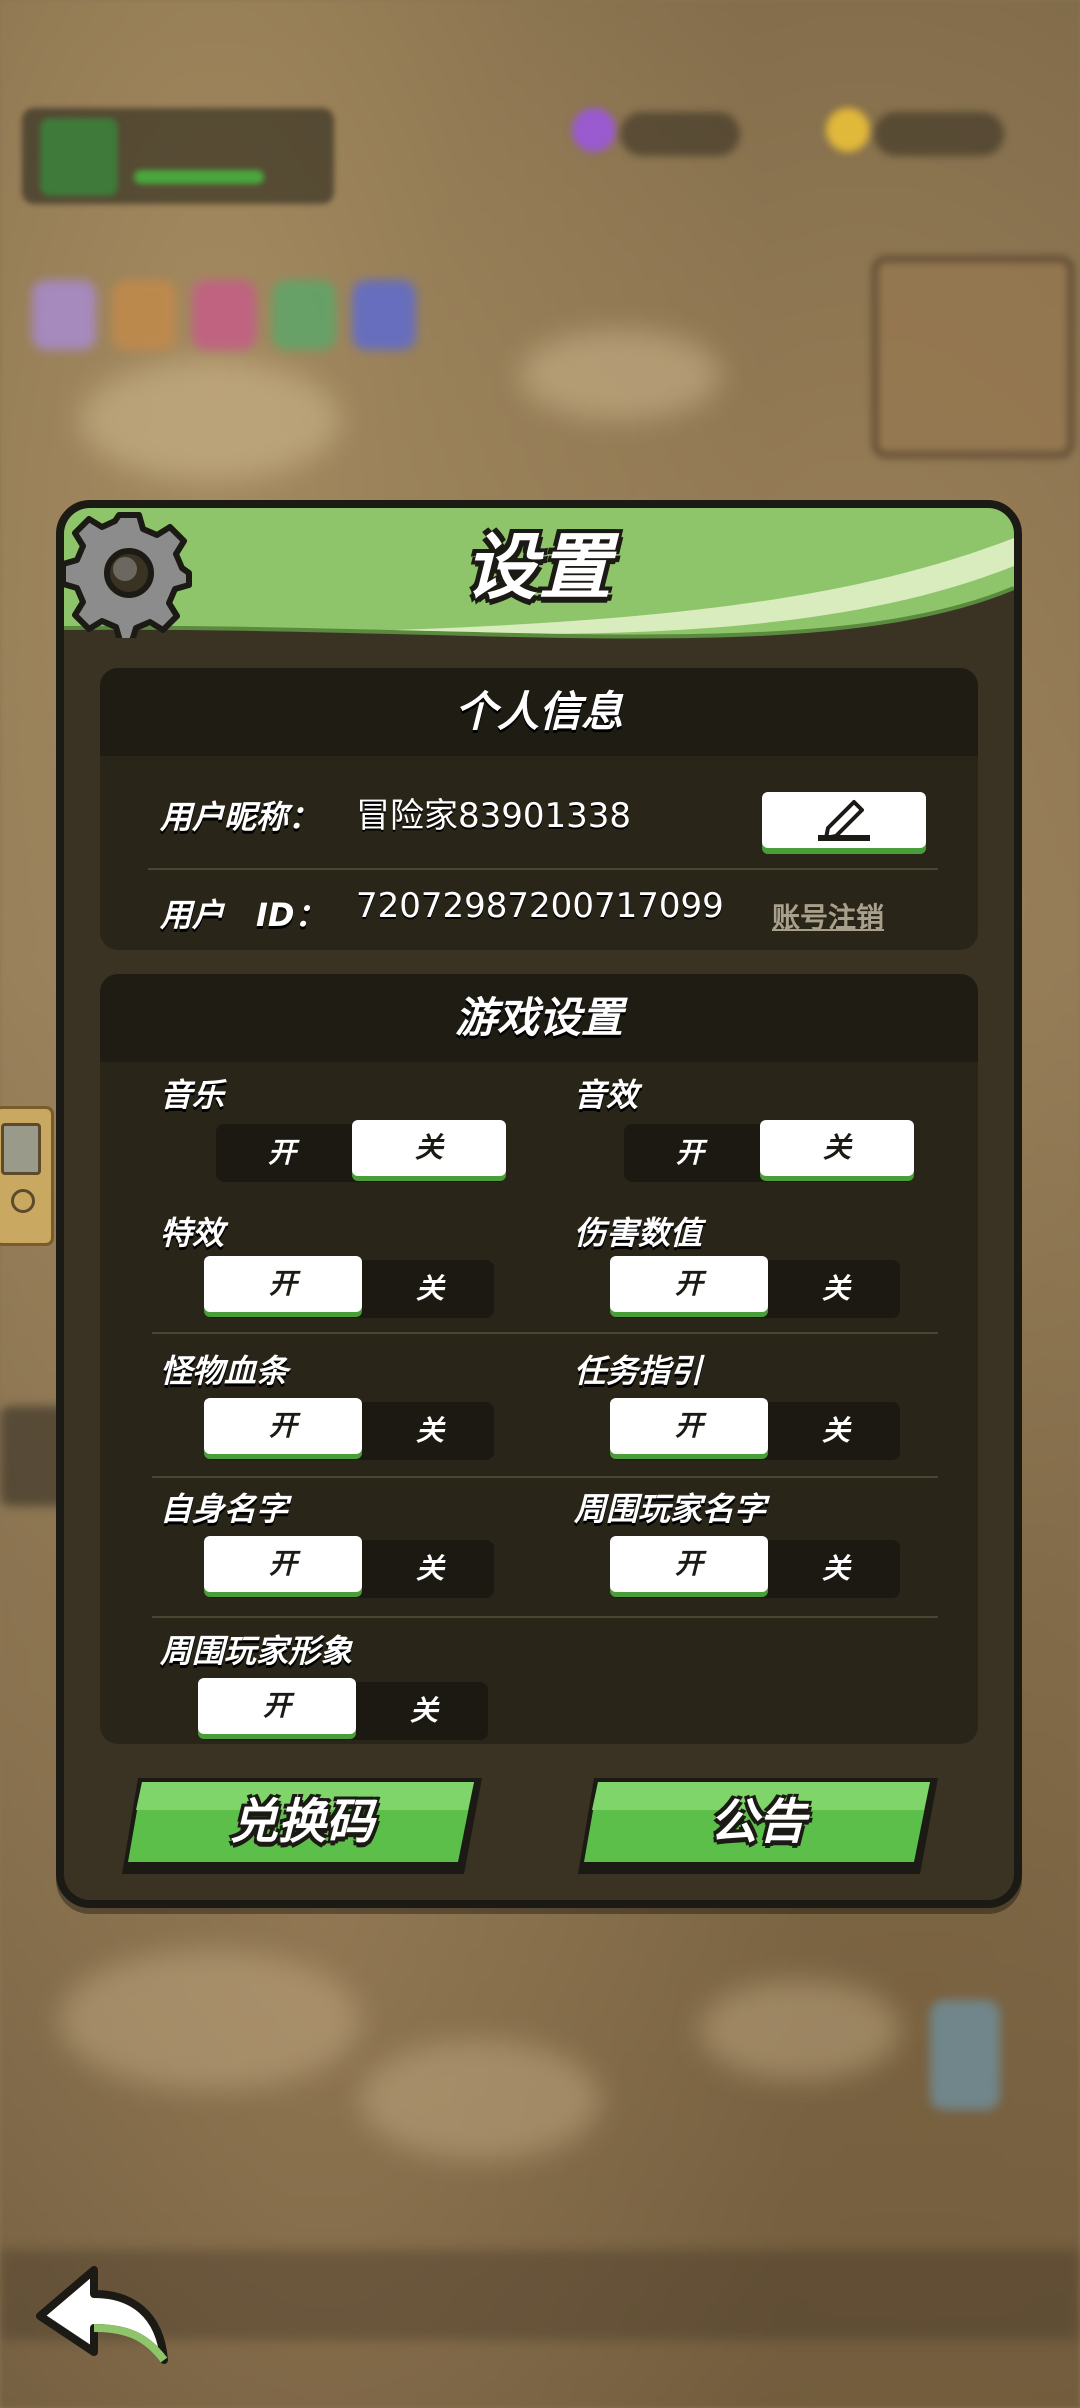  What do you see at coordinates (283, 1564) in the screenshot?
I see `self-name-on-option: 开` at bounding box center [283, 1564].